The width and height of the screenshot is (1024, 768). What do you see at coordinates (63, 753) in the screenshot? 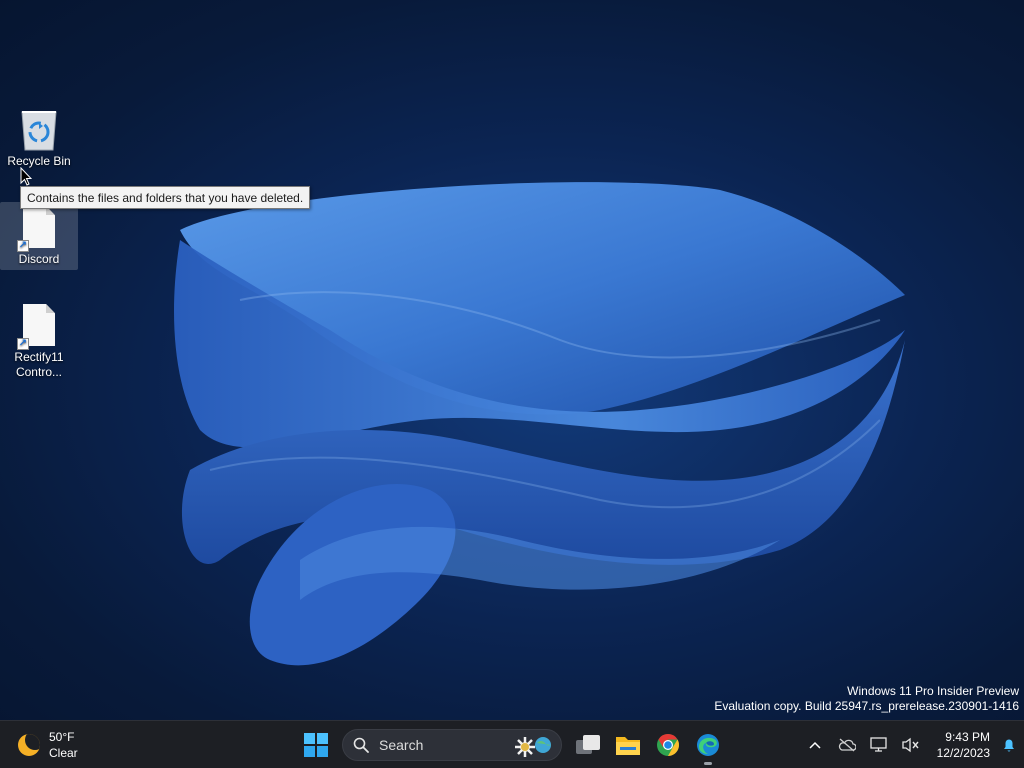
I see `weather-condition: Clear` at bounding box center [63, 753].